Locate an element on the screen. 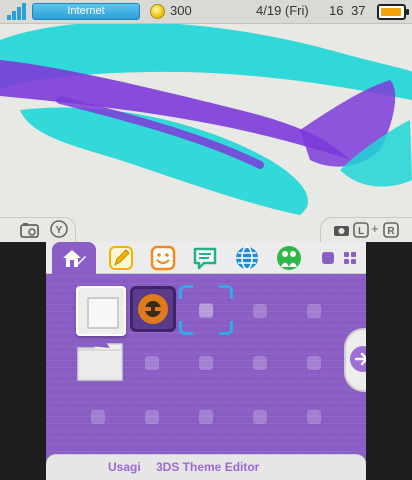  theme-editor-name: 3DS Theme Editor is located at coordinates (208, 467).